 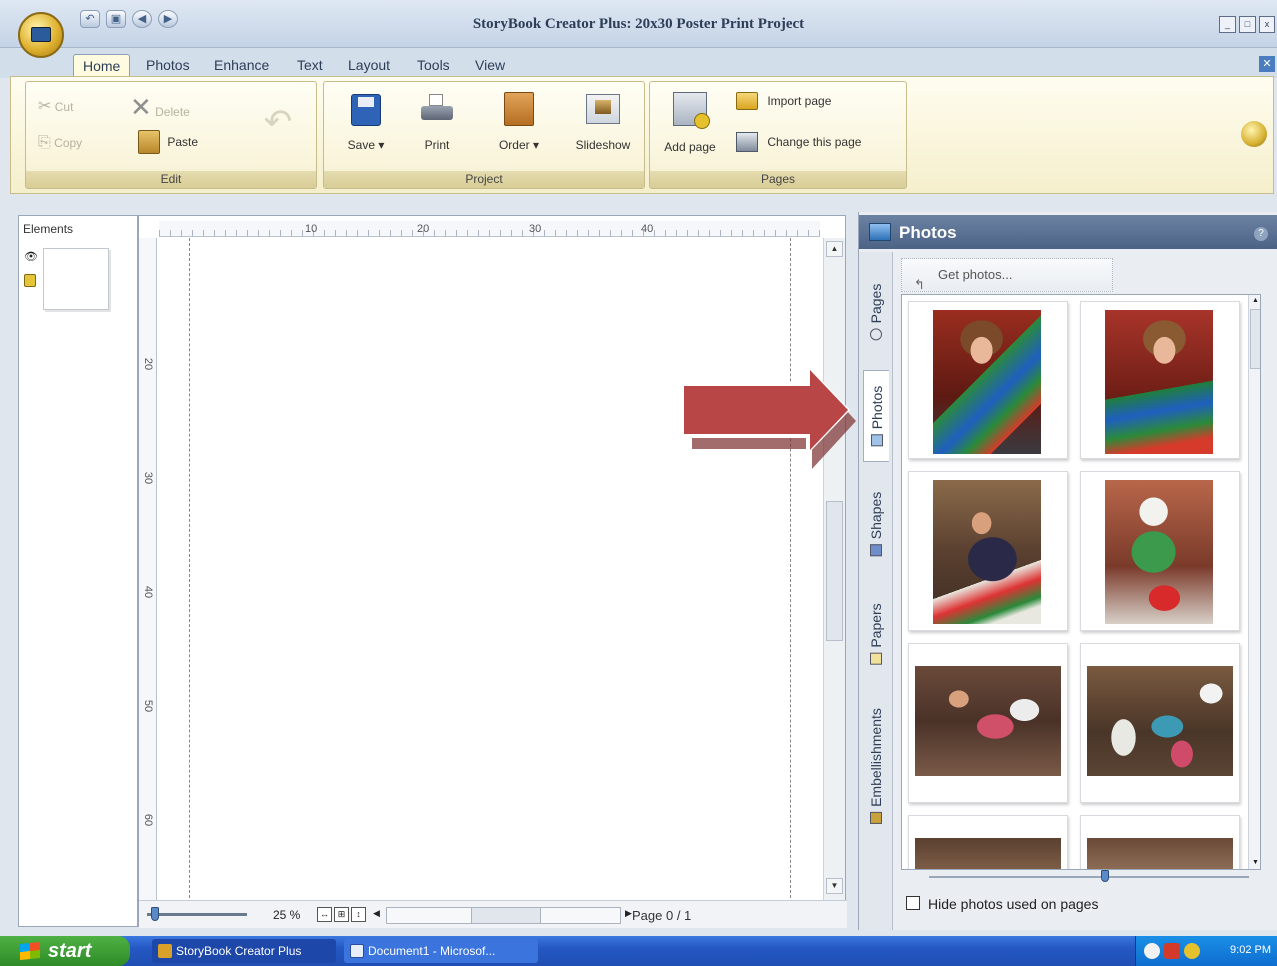 I want to click on tab-home: Home, so click(x=102, y=65).